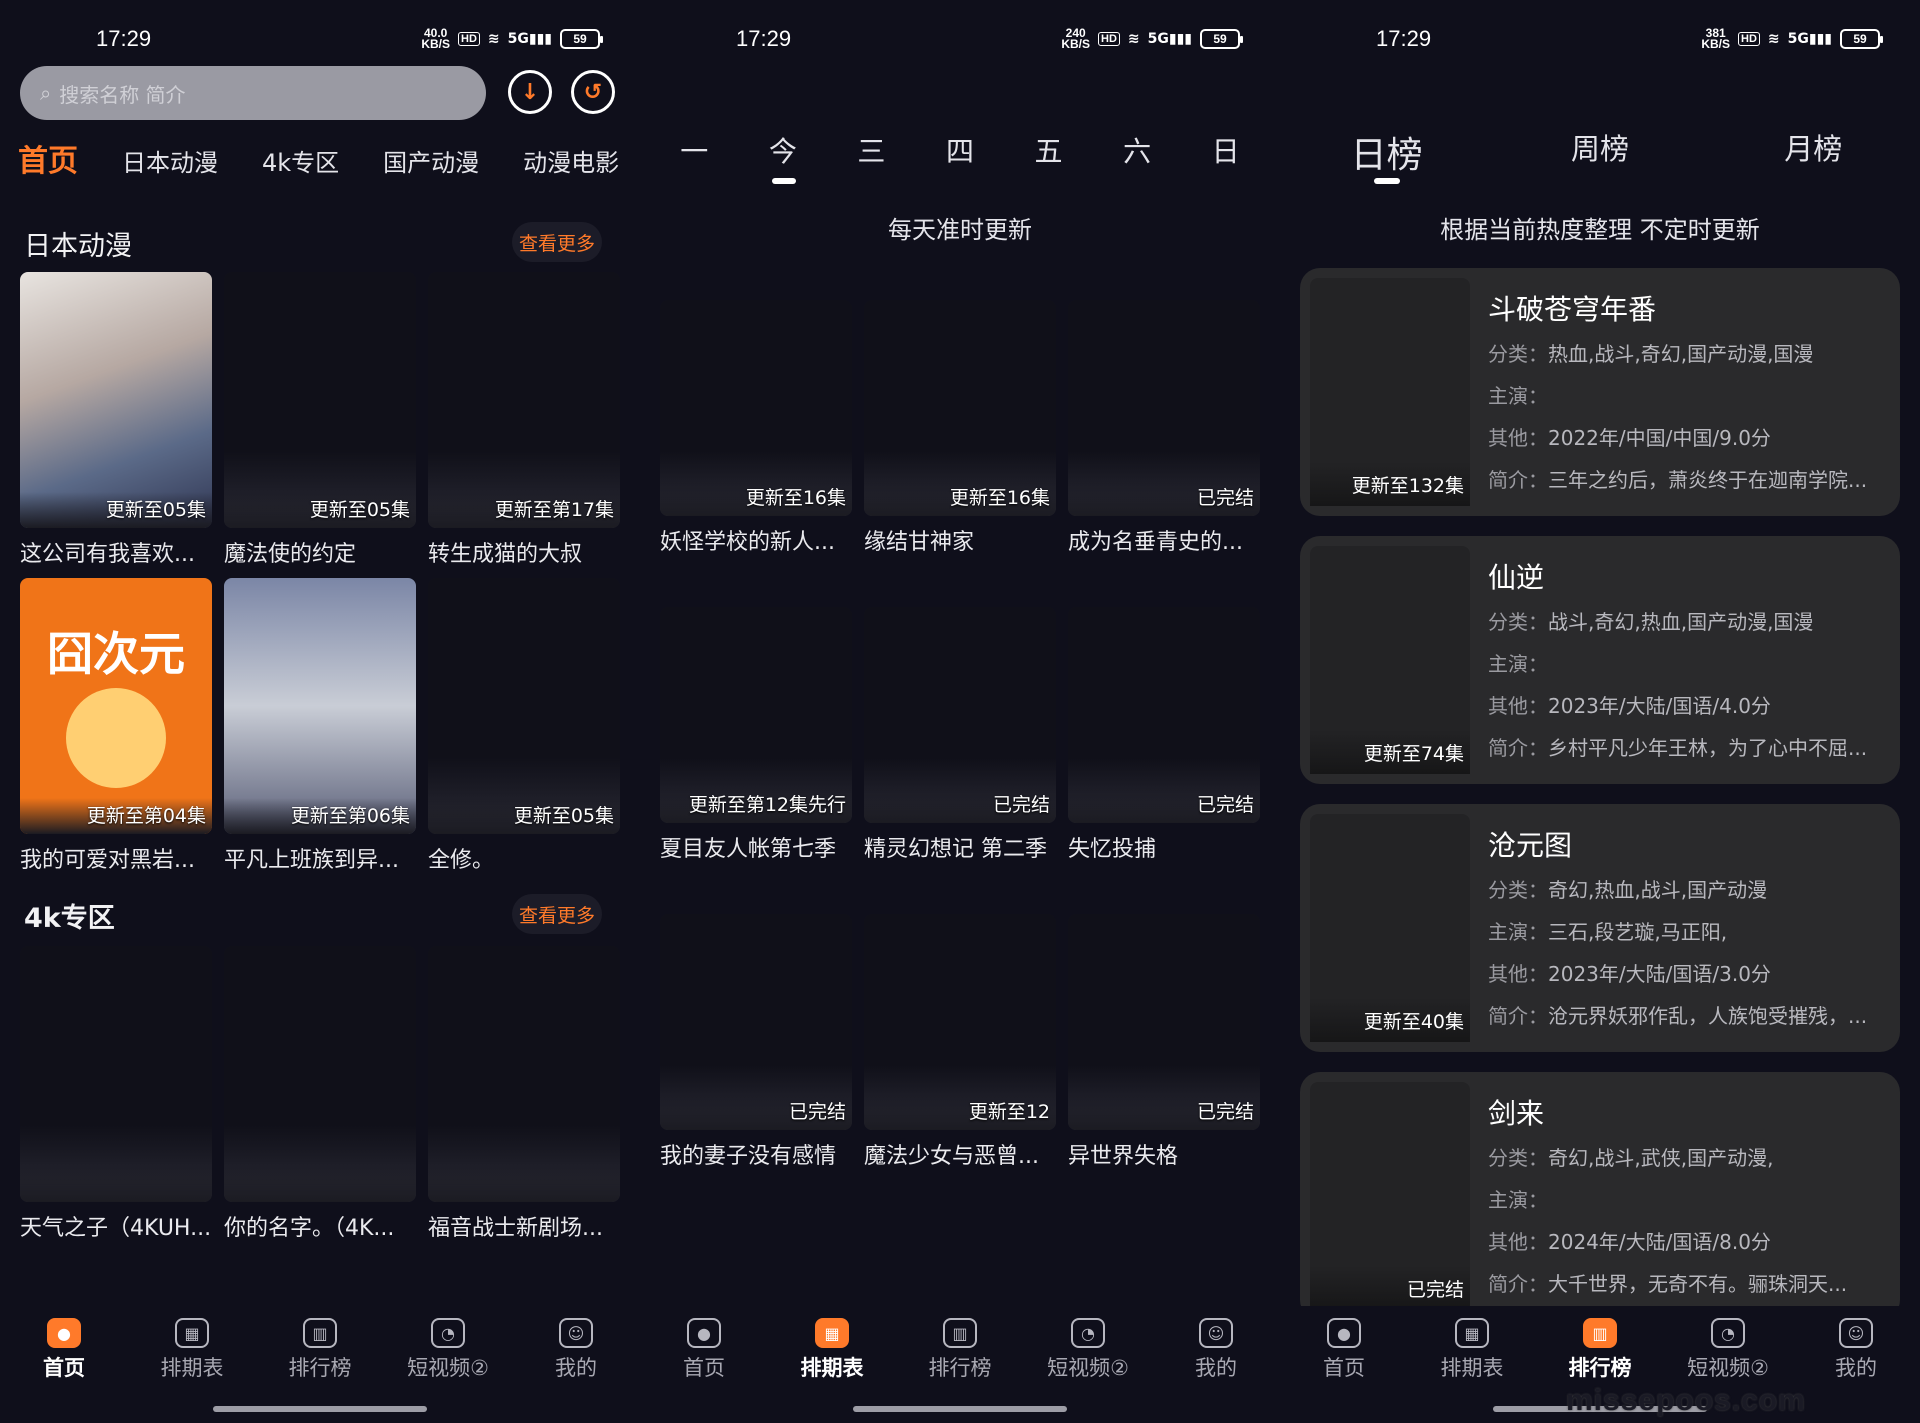 The image size is (1920, 1423). Describe the element at coordinates (1629, 438) in the screenshot. I see `card-other: 其他：2022年/中国/中国/9.0分` at that location.